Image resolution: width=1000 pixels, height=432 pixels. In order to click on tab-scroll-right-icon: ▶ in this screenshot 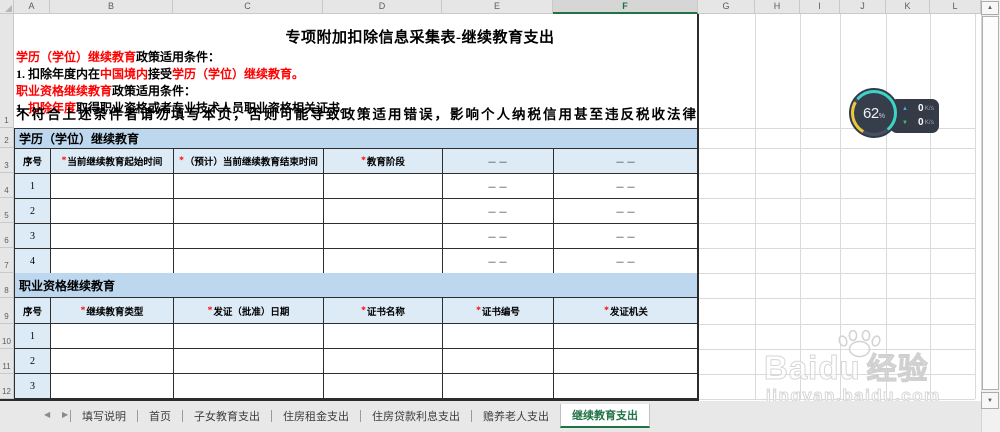, I will do `click(65, 414)`.